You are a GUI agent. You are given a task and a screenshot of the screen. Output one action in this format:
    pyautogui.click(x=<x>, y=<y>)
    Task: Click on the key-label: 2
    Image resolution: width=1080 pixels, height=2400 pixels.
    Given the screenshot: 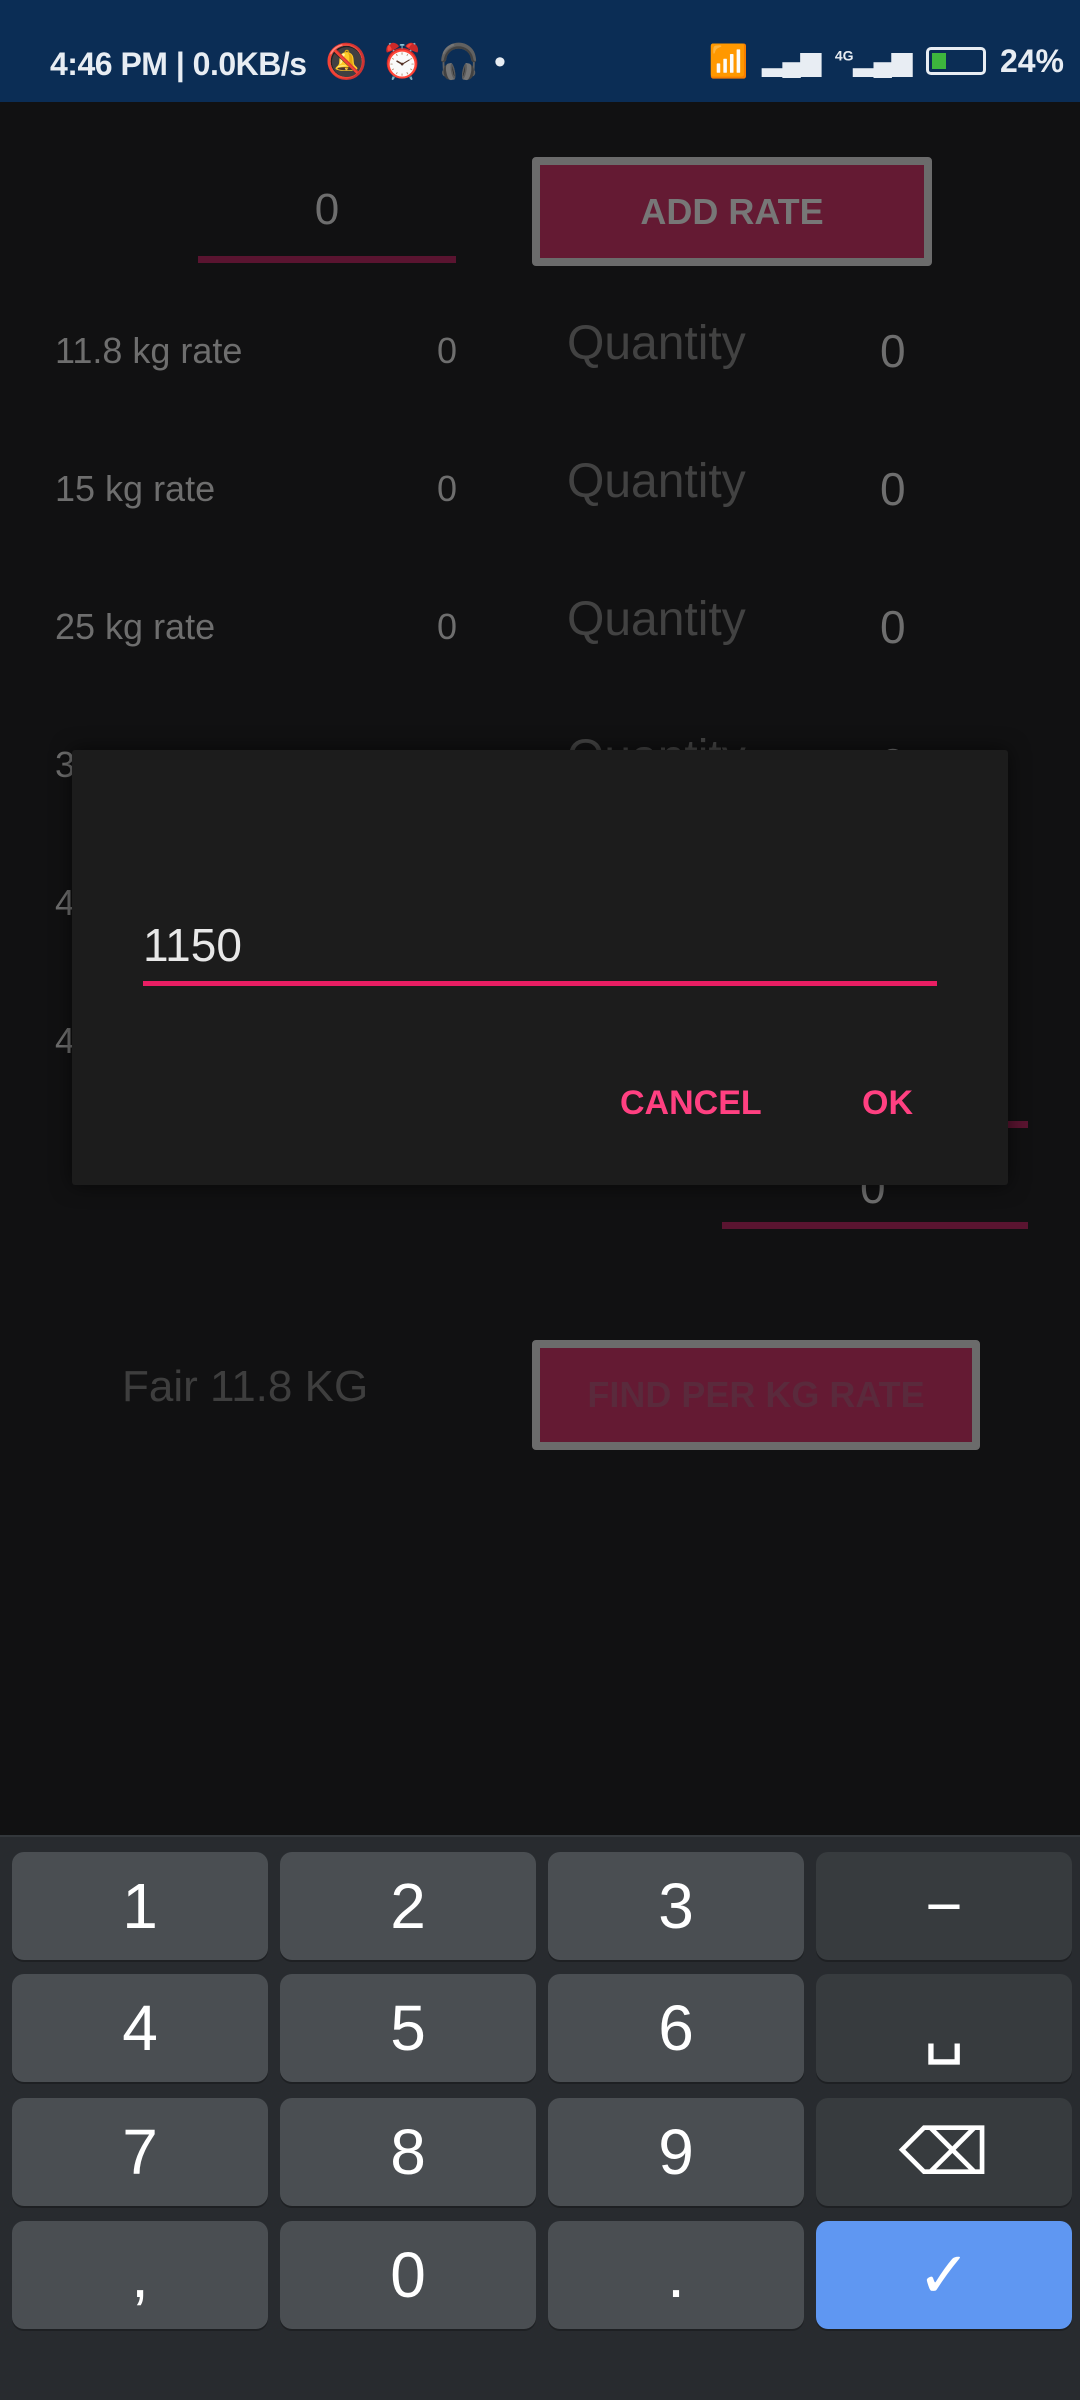 What is the action you would take?
    pyautogui.click(x=408, y=1906)
    